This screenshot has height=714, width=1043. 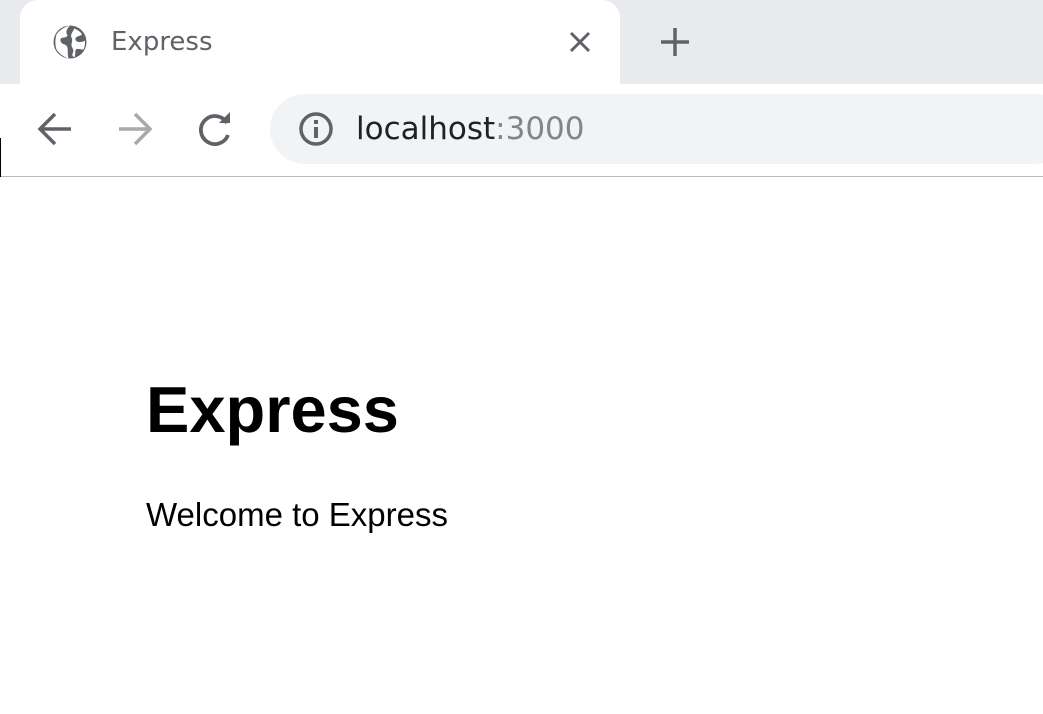 I want to click on toolbar: localhost:3000, so click(x=521, y=130).